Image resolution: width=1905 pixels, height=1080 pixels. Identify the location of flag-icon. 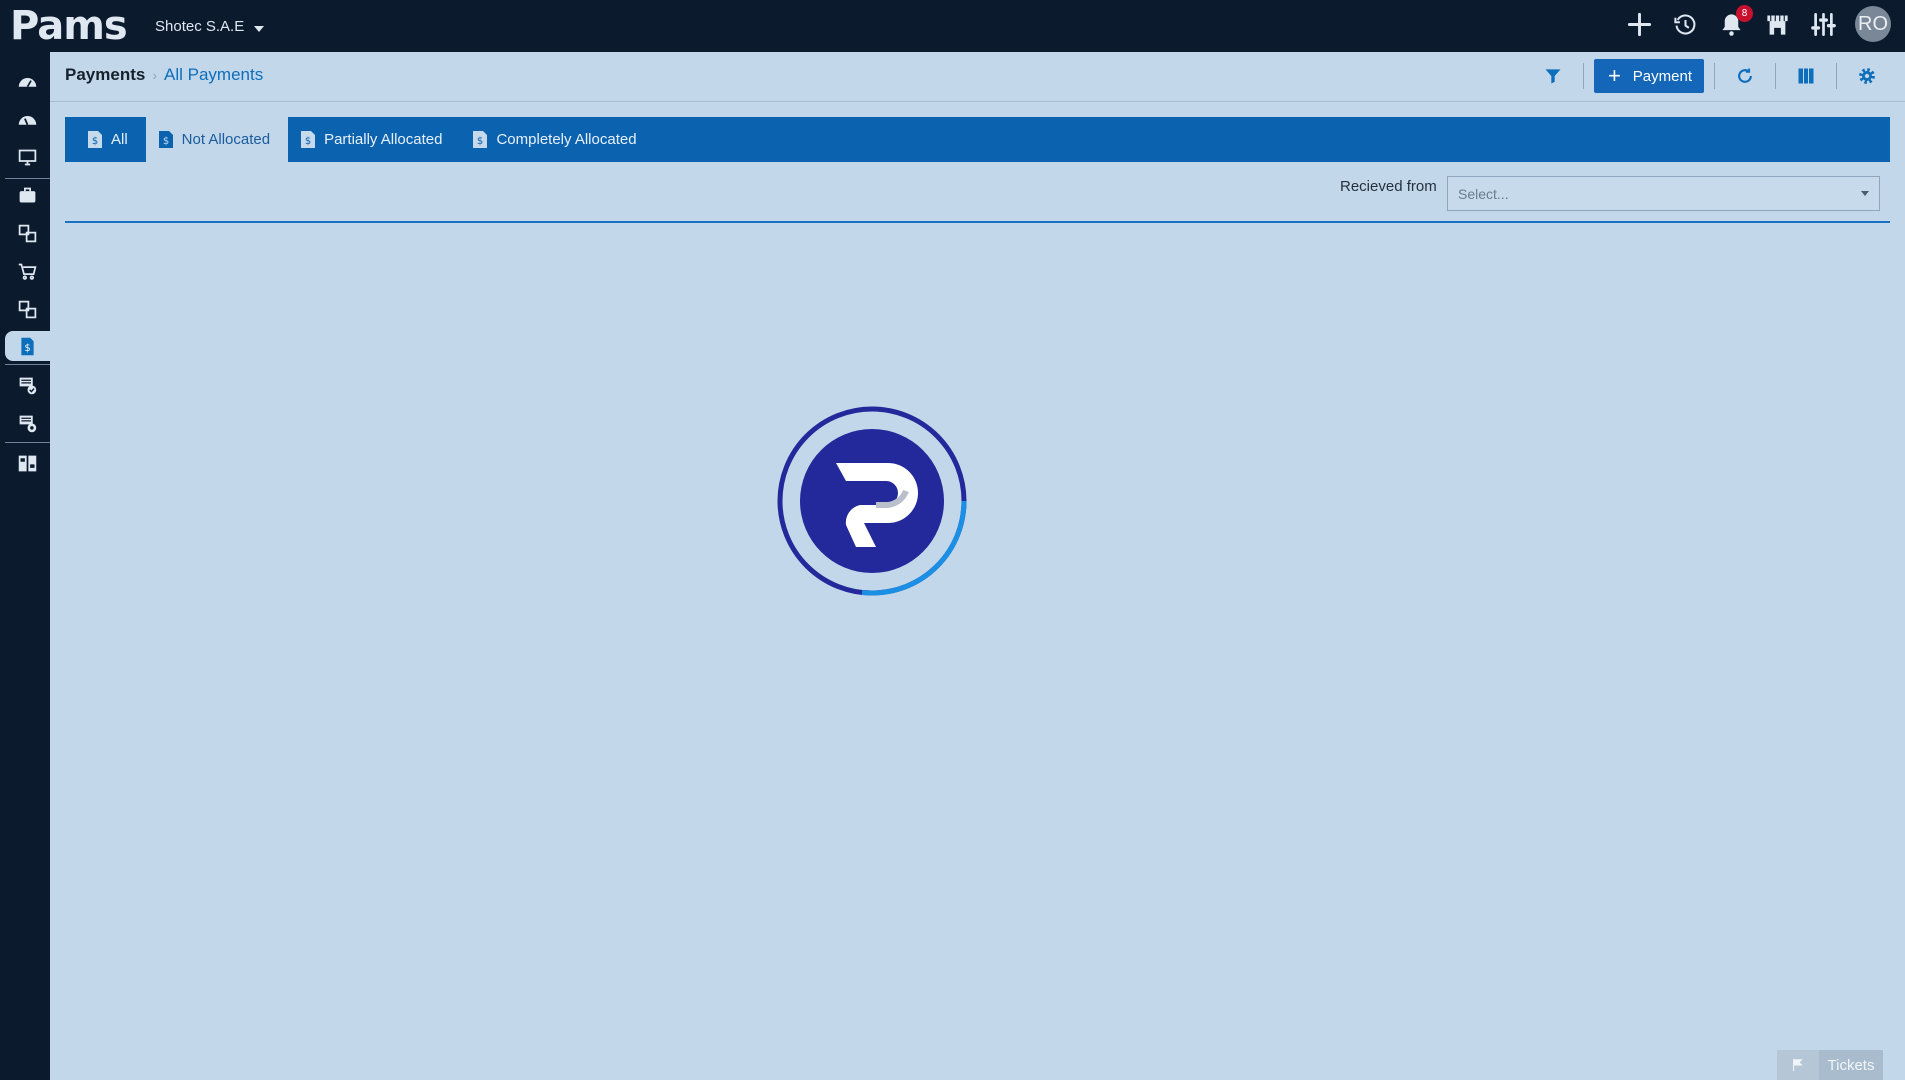
(1798, 1065).